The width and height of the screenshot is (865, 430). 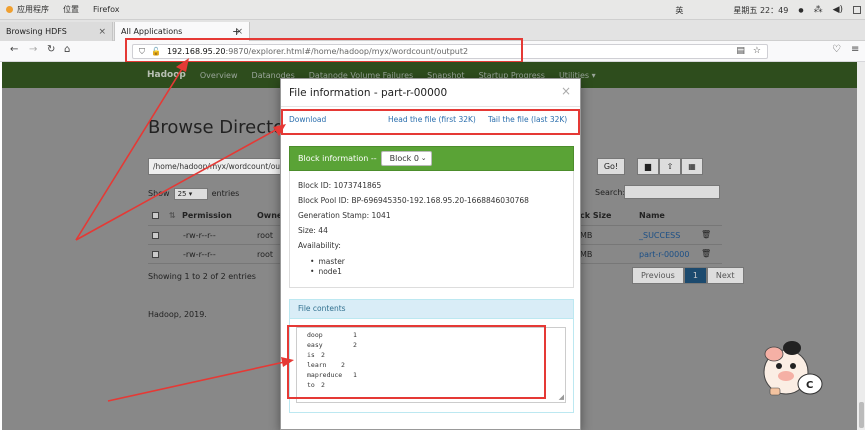 I want to click on applications-menu: 应用程序, so click(x=27, y=9).